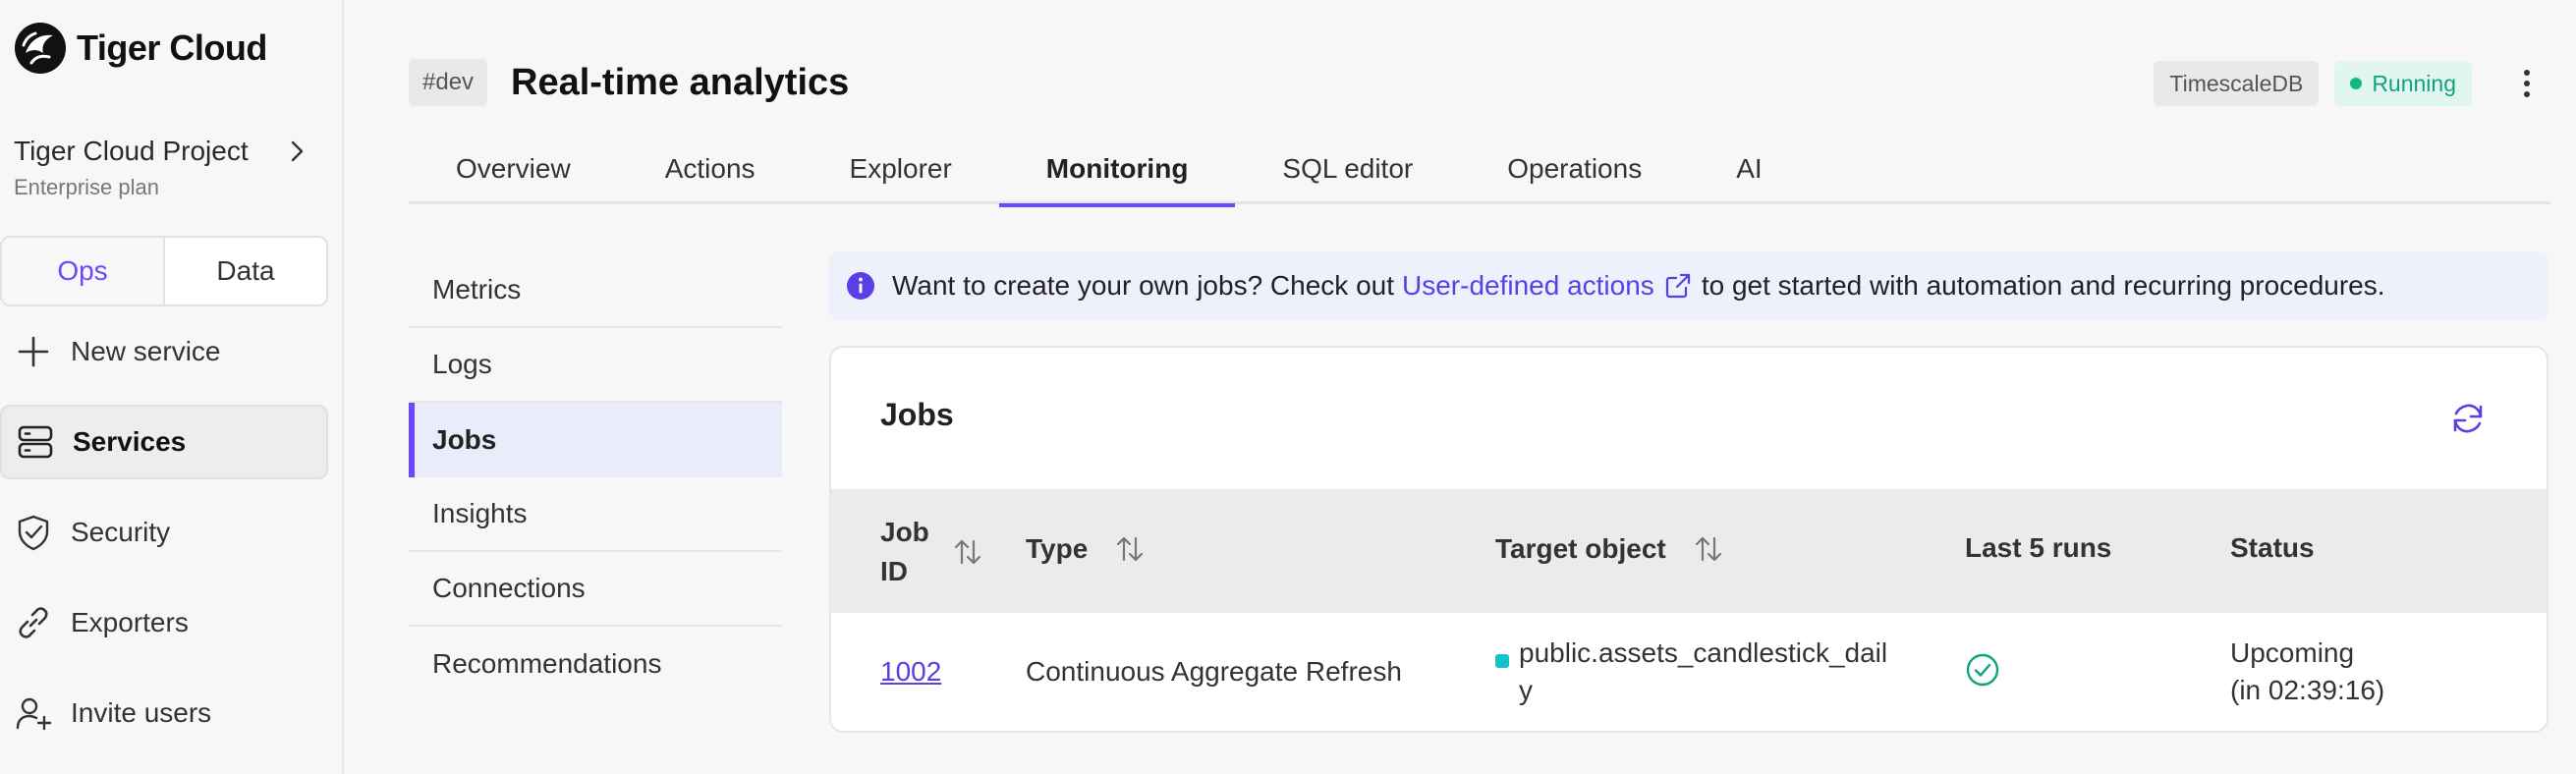  What do you see at coordinates (1574, 169) in the screenshot?
I see `tab-operations: Operations` at bounding box center [1574, 169].